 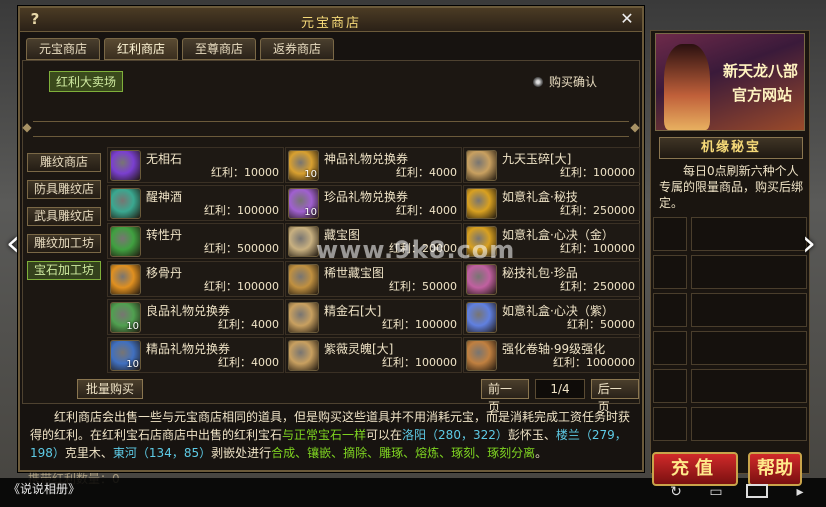 I want to click on radio-icon, so click(x=538, y=81).